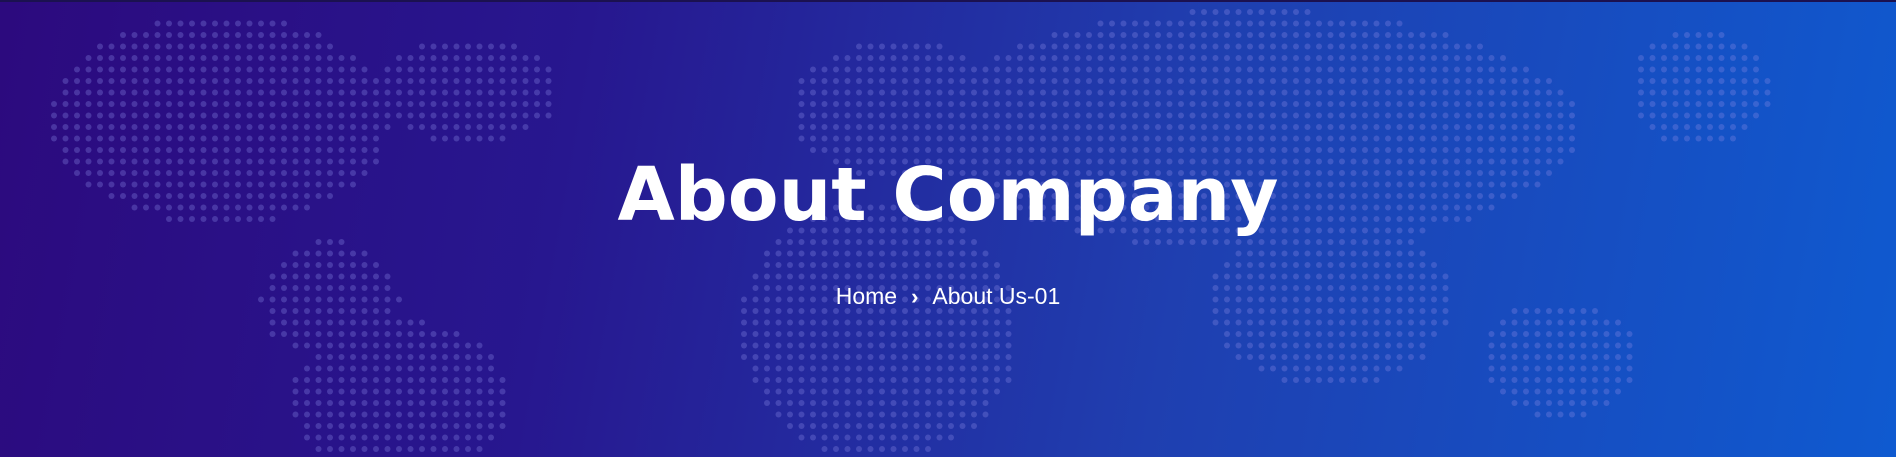 This screenshot has width=1896, height=457. Describe the element at coordinates (948, 195) in the screenshot. I see `page-title: About Company` at that location.